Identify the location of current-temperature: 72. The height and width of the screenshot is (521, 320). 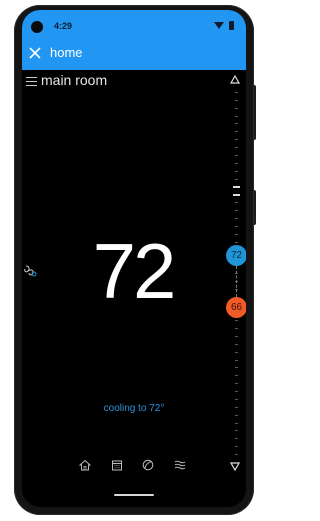
(134, 271).